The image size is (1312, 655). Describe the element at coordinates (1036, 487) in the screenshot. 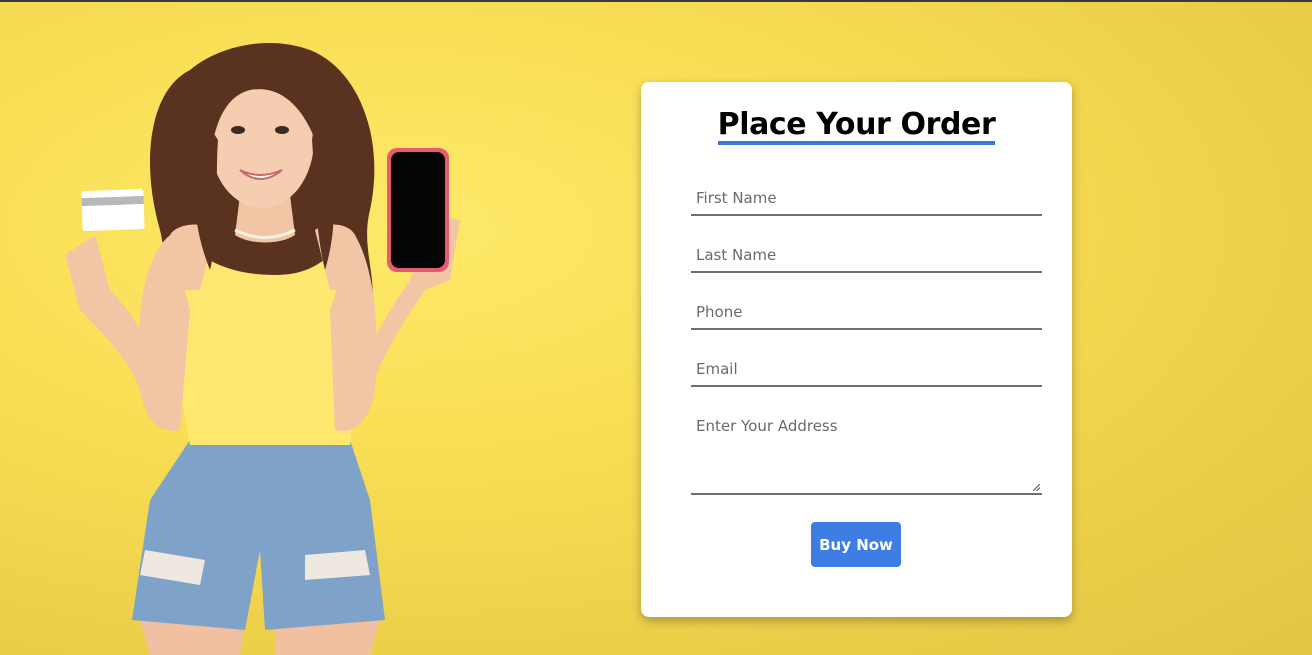

I see `resize-grip-icon` at that location.